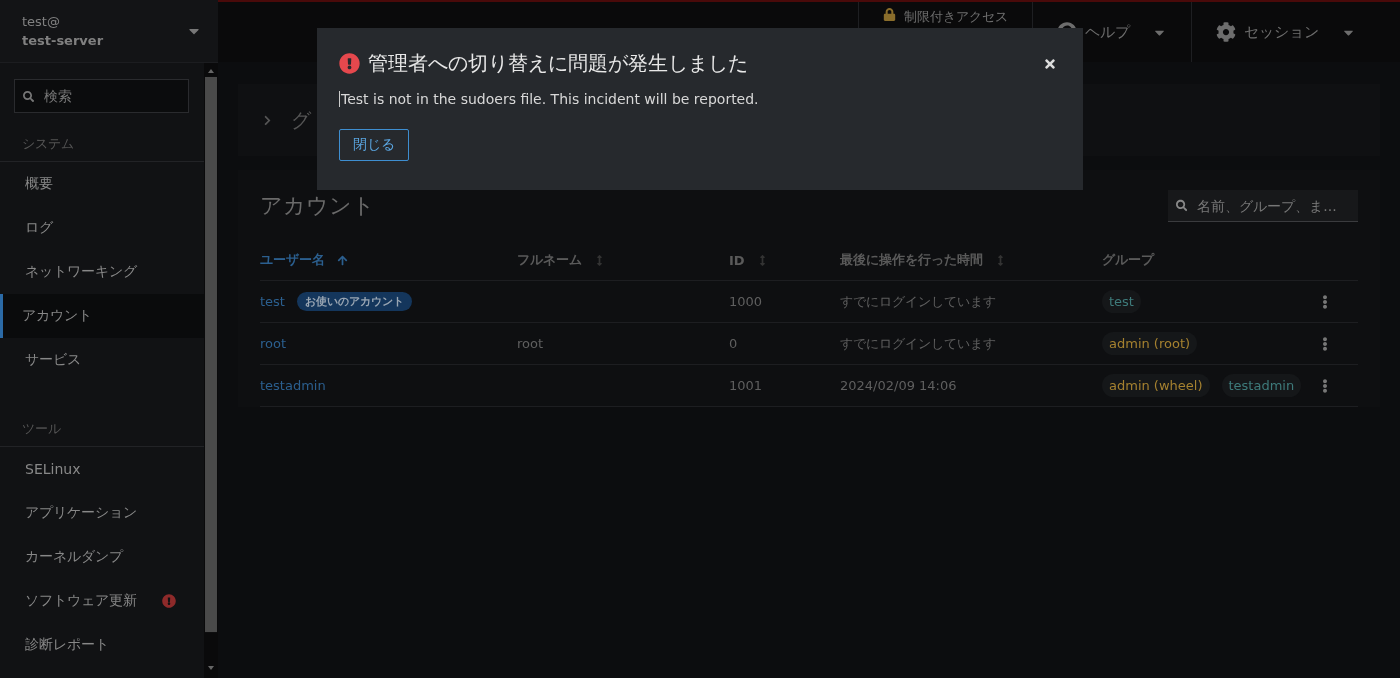 The image size is (1400, 678). I want to click on table-cell: 1001, so click(746, 385).